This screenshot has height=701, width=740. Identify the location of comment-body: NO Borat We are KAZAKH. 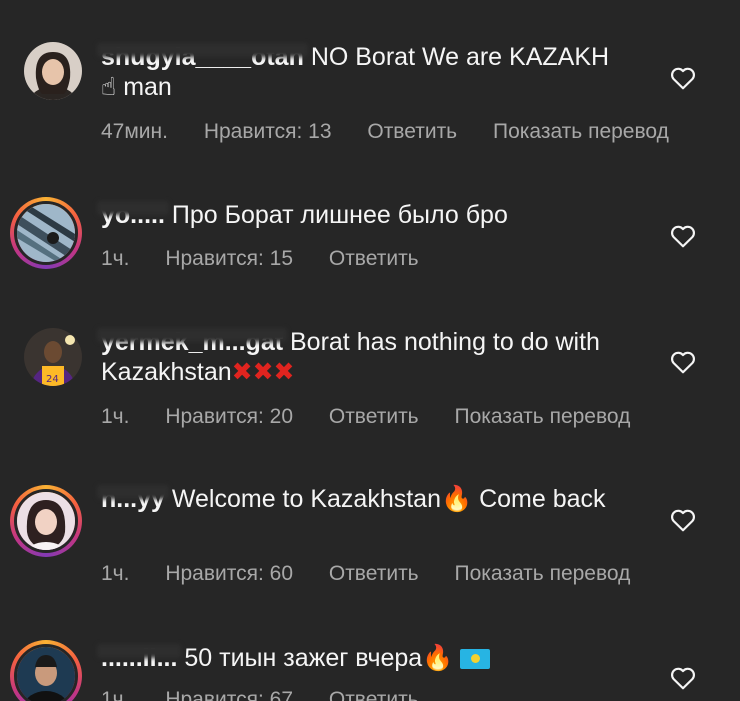
(460, 57).